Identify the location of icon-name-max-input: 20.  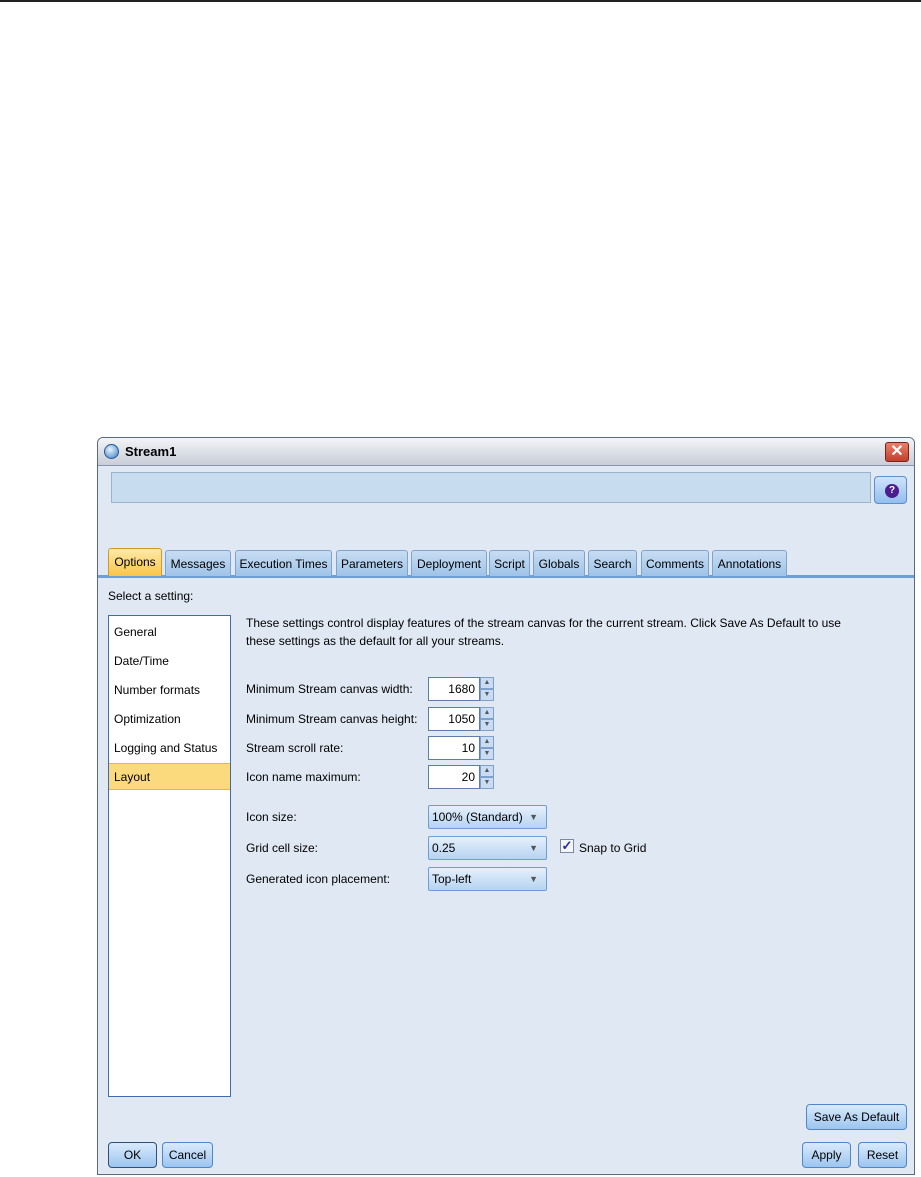
(454, 777).